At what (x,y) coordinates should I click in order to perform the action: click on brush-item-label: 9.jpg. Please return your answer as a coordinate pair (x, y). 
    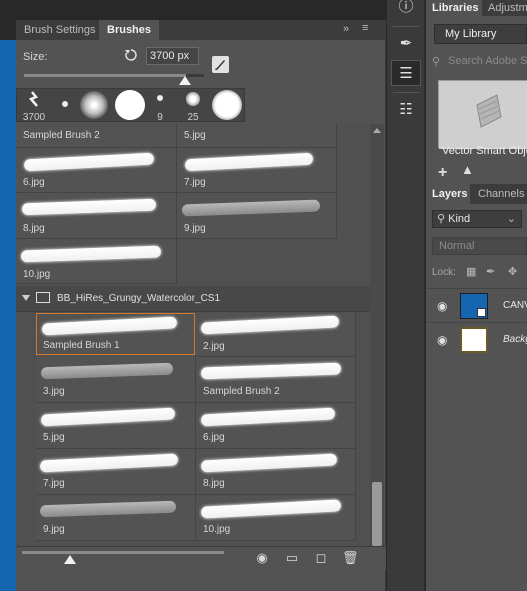
    Looking at the image, I should click on (54, 529).